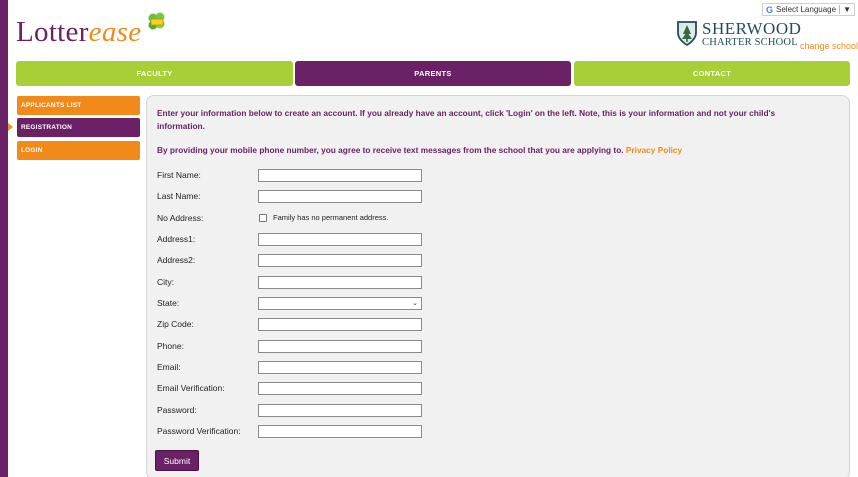 This screenshot has width=858, height=477. What do you see at coordinates (340, 431) in the screenshot?
I see `password-verification-input` at bounding box center [340, 431].